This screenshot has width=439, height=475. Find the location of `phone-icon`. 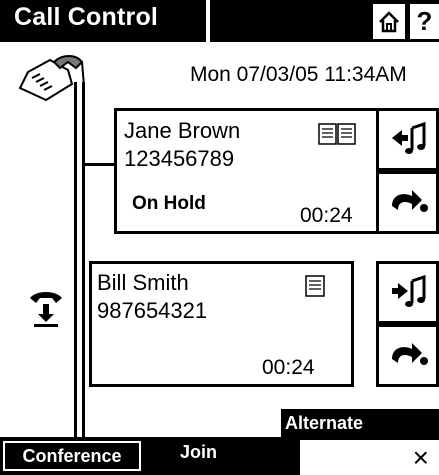

phone-icon is located at coordinates (51, 78).